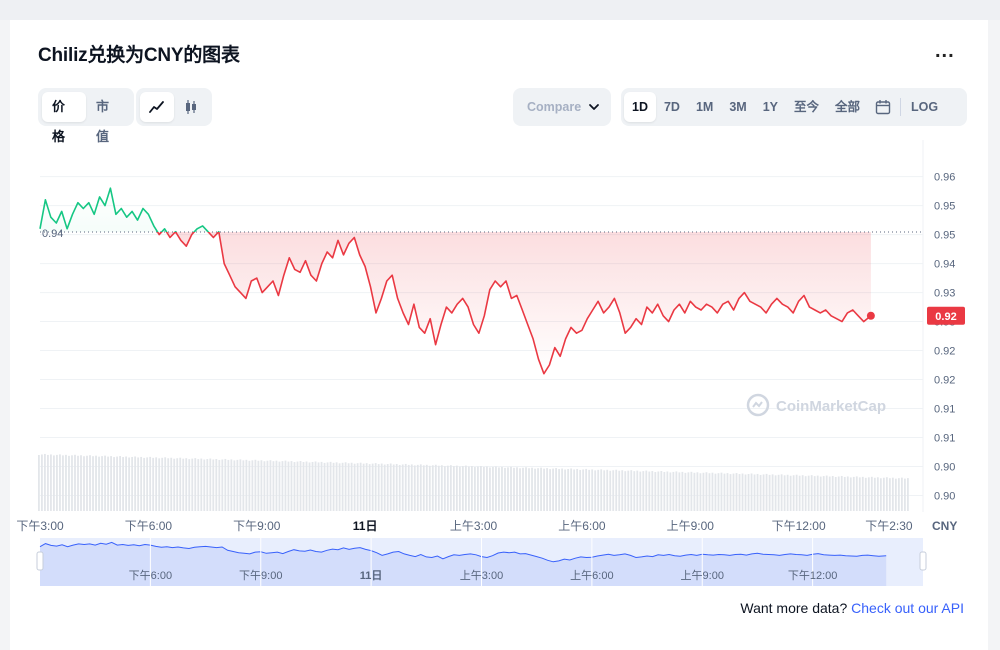  What do you see at coordinates (794, 608) in the screenshot?
I see `footer-text: Want more data?` at bounding box center [794, 608].